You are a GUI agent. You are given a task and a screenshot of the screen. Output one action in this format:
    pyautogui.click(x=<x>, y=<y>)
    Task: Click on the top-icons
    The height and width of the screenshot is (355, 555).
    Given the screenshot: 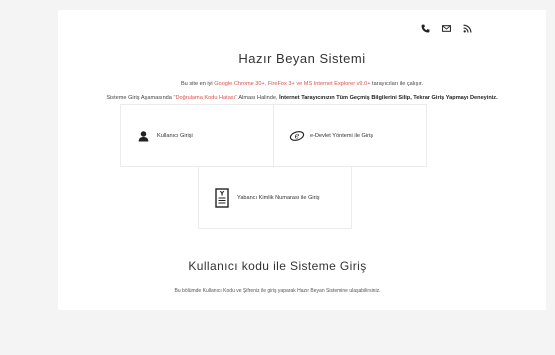 What is the action you would take?
    pyautogui.click(x=446, y=28)
    